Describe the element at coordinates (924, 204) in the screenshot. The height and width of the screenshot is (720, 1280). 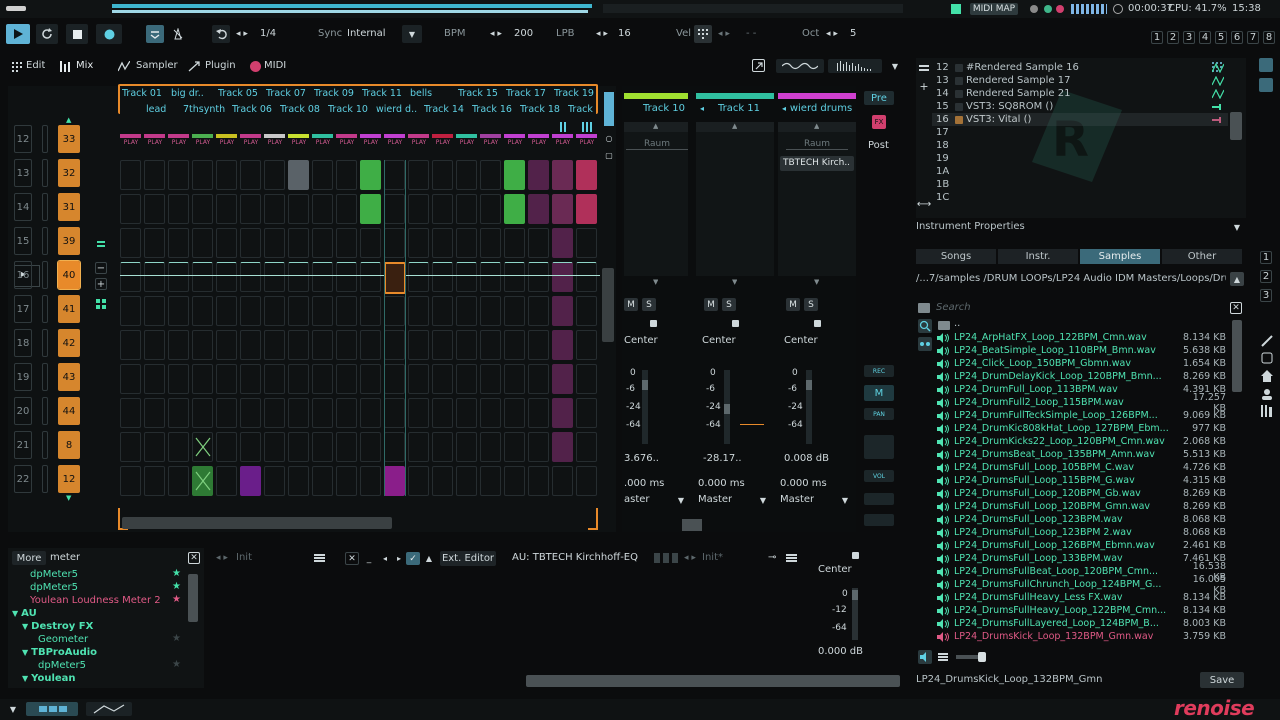
I see `collapse-icon: ⟷` at that location.